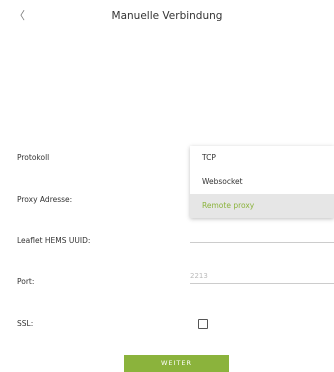 The width and height of the screenshot is (334, 372). Describe the element at coordinates (262, 276) in the screenshot. I see `port-input` at that location.